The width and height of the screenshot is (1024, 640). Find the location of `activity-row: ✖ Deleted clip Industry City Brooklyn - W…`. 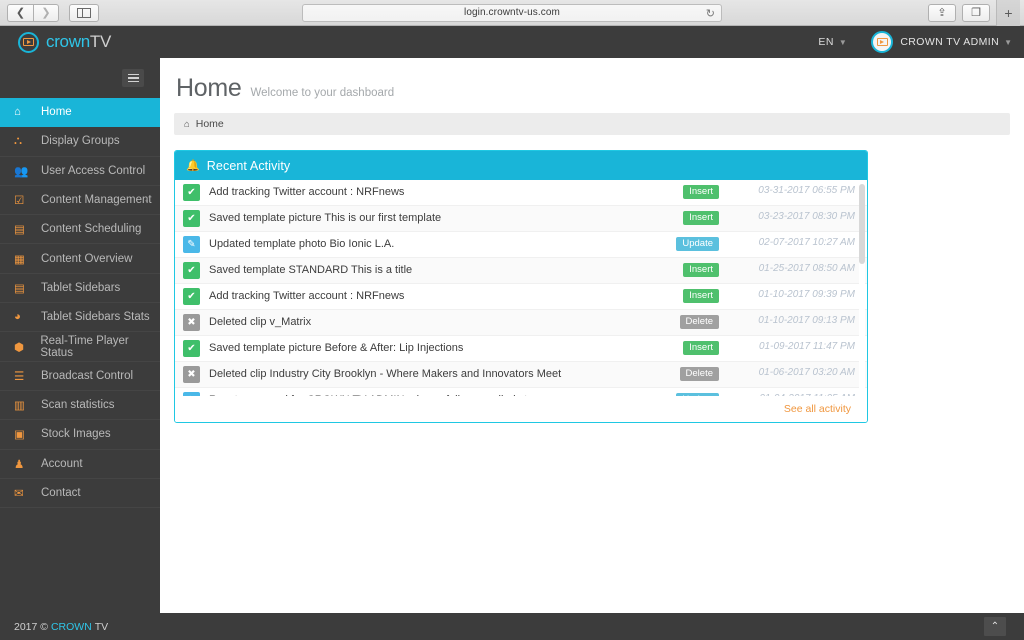

activity-row: ✖ Deleted clip Industry City Brooklyn - W… is located at coordinates (521, 375).